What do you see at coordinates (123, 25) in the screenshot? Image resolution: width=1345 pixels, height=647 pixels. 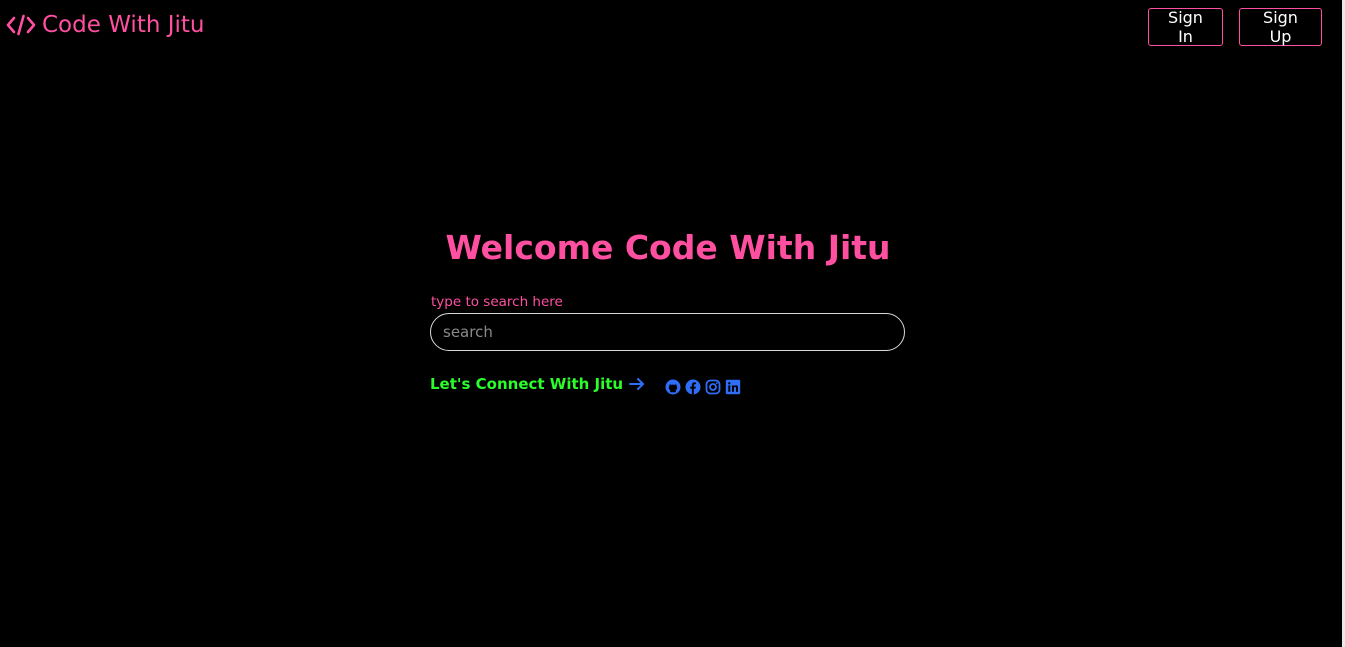 I see `brand-text: Code With Jitu` at bounding box center [123, 25].